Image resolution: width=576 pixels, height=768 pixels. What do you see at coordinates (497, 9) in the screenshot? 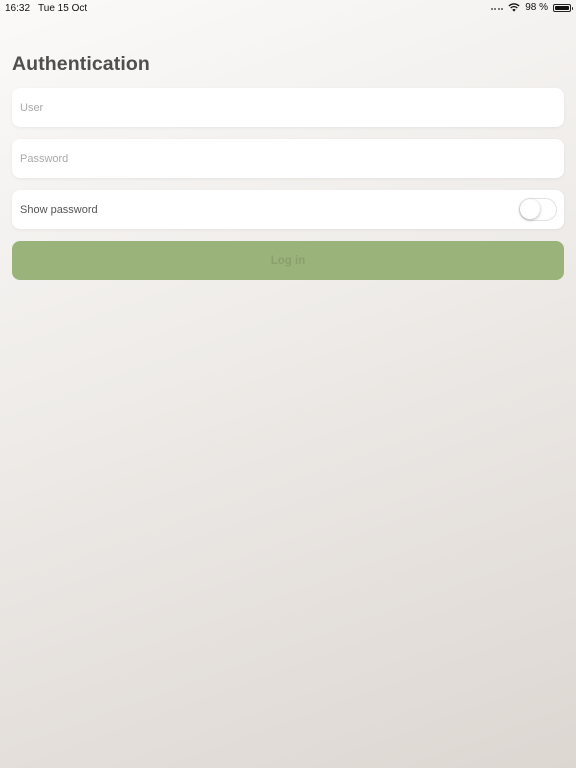
I see `signal-dots-icon` at bounding box center [497, 9].